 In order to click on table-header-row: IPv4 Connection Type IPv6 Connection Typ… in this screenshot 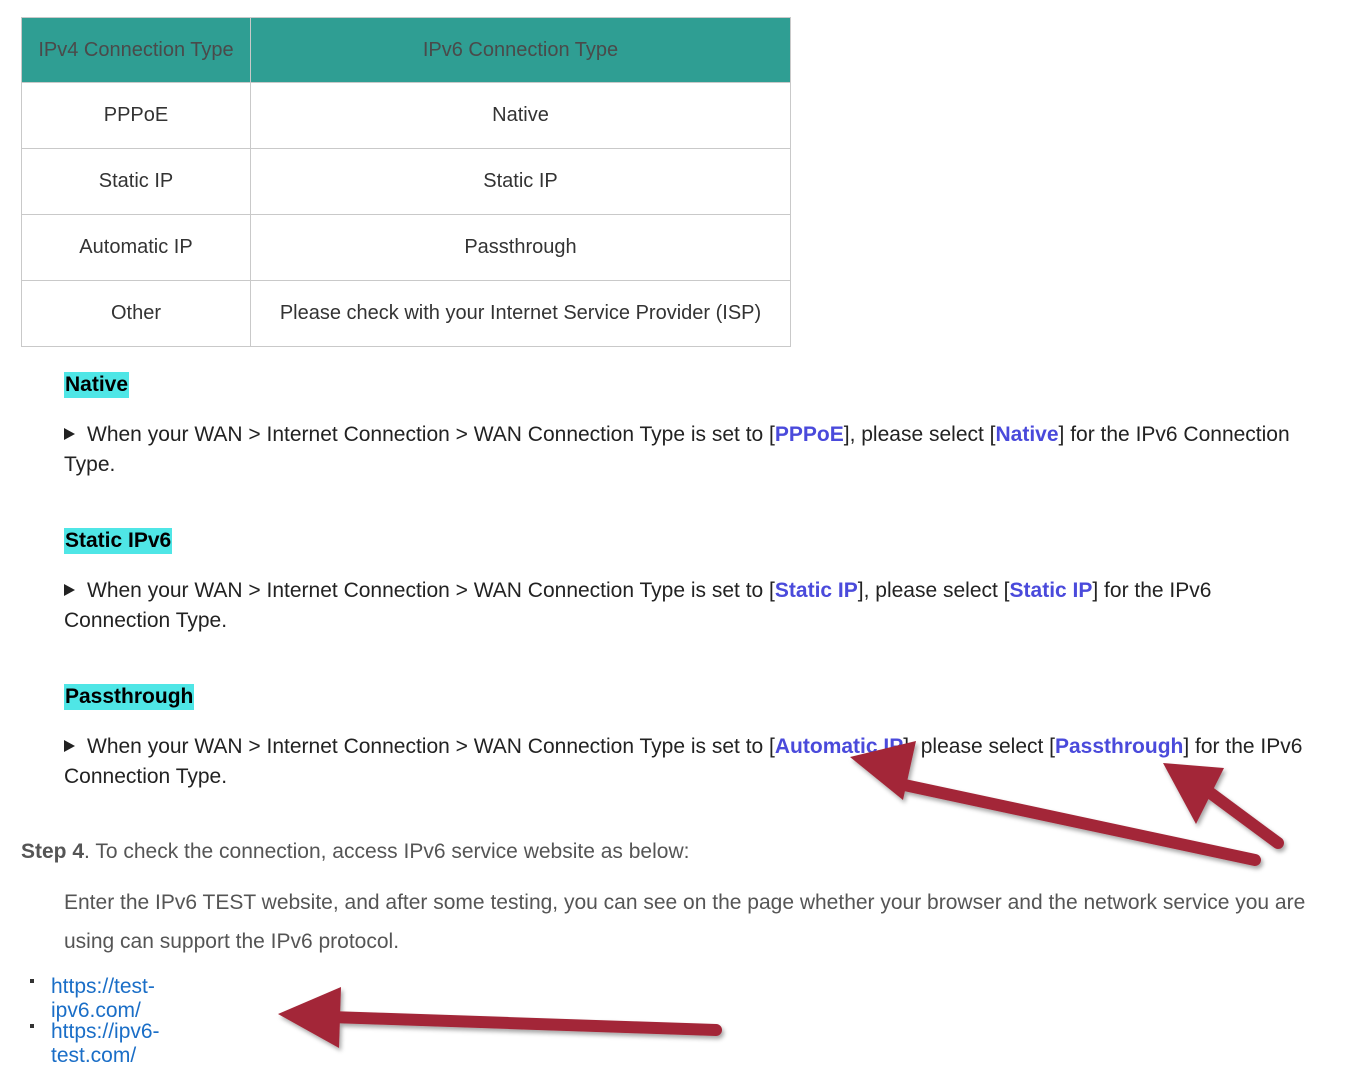, I will do `click(406, 50)`.